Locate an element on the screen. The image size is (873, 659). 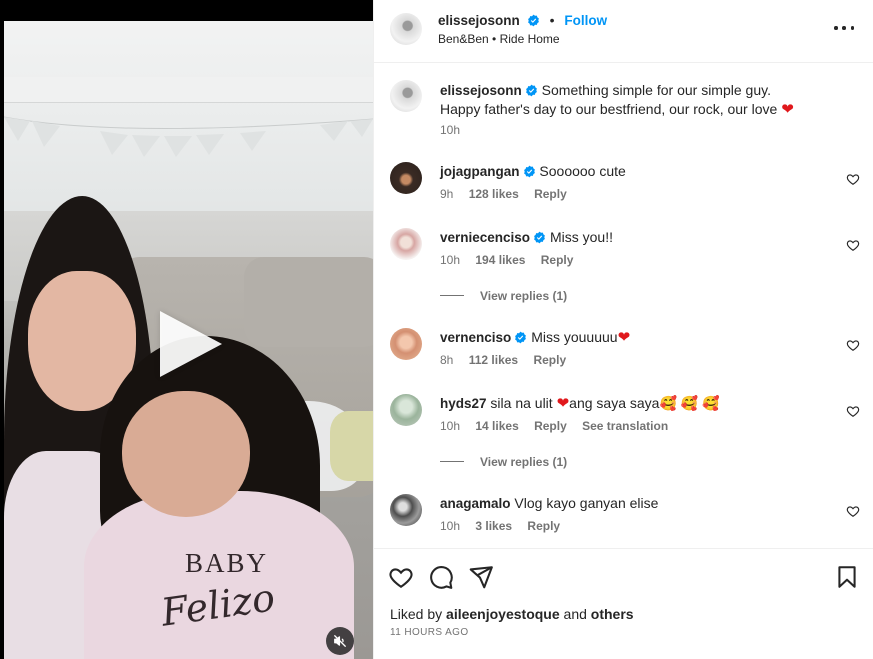
author-avatar is located at coordinates (406, 29).